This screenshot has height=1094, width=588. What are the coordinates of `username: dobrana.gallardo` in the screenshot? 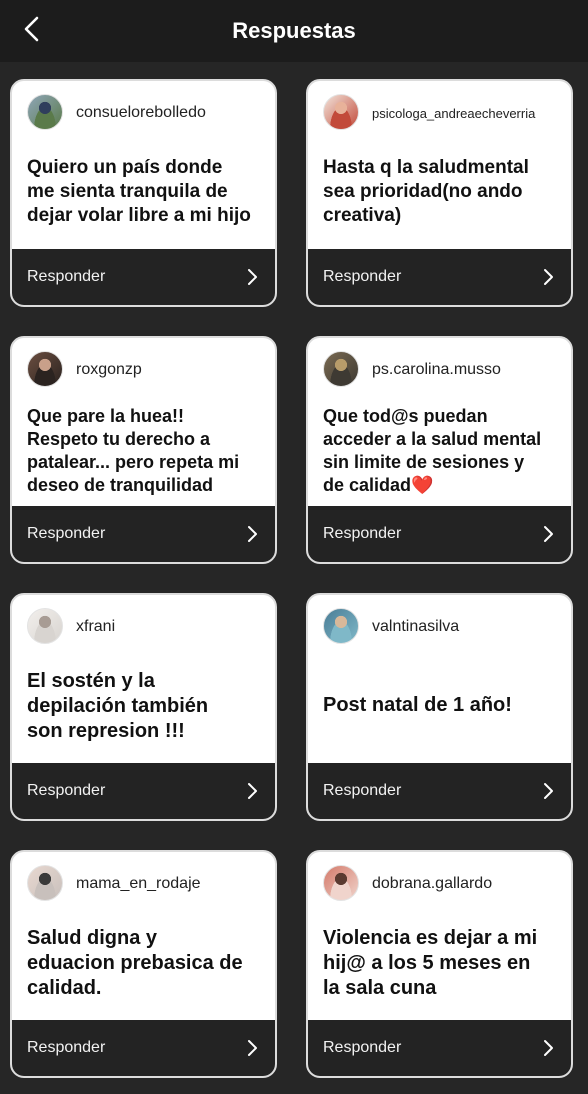 It's located at (467, 884).